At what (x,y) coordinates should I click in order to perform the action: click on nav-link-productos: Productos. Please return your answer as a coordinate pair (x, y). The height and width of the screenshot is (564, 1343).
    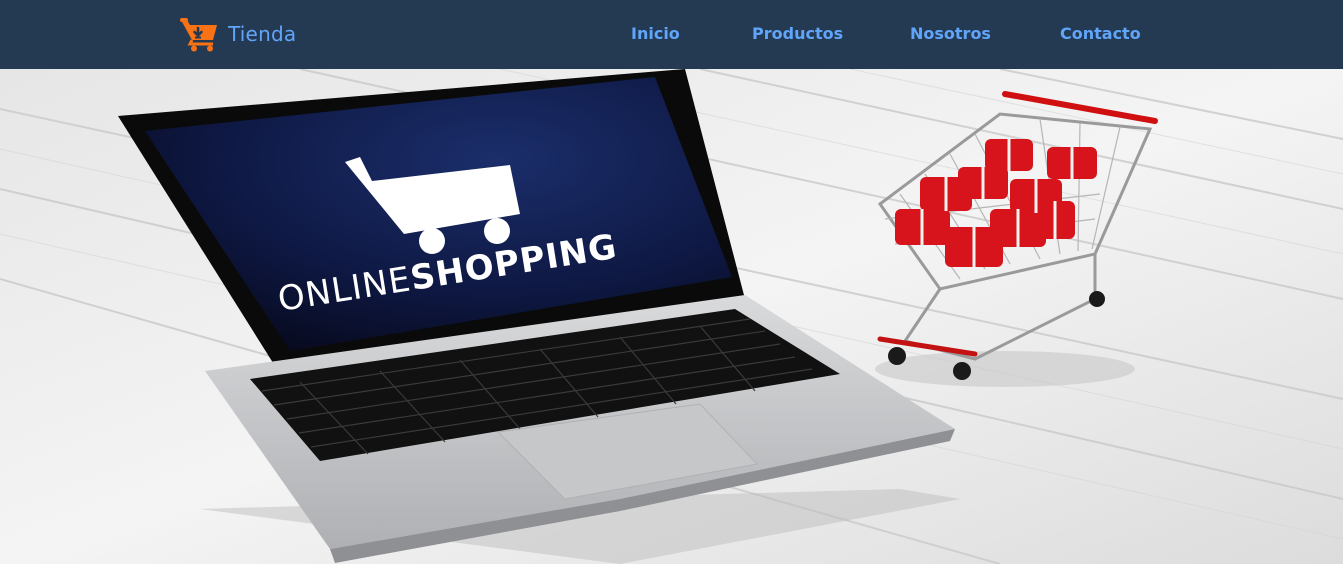
    Looking at the image, I should click on (797, 34).